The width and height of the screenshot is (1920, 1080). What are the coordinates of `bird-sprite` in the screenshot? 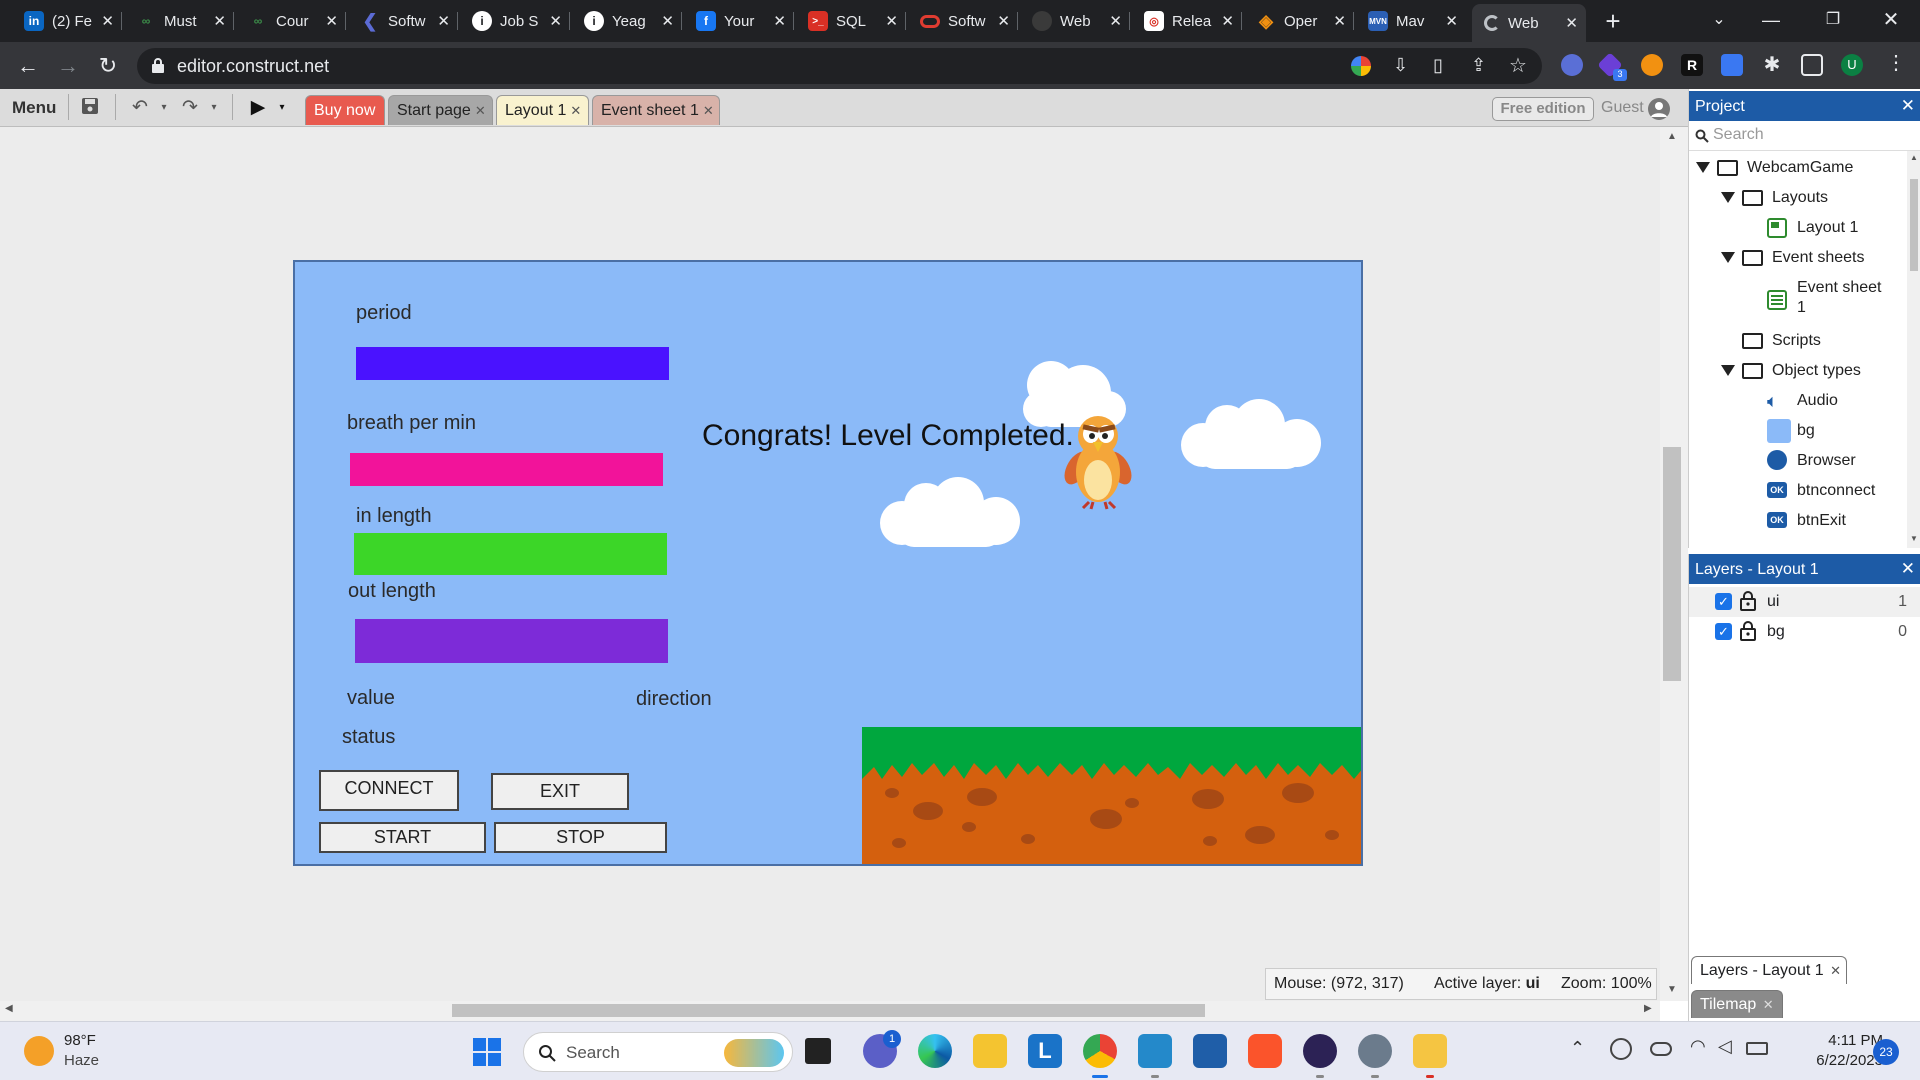 It's located at (1098, 460).